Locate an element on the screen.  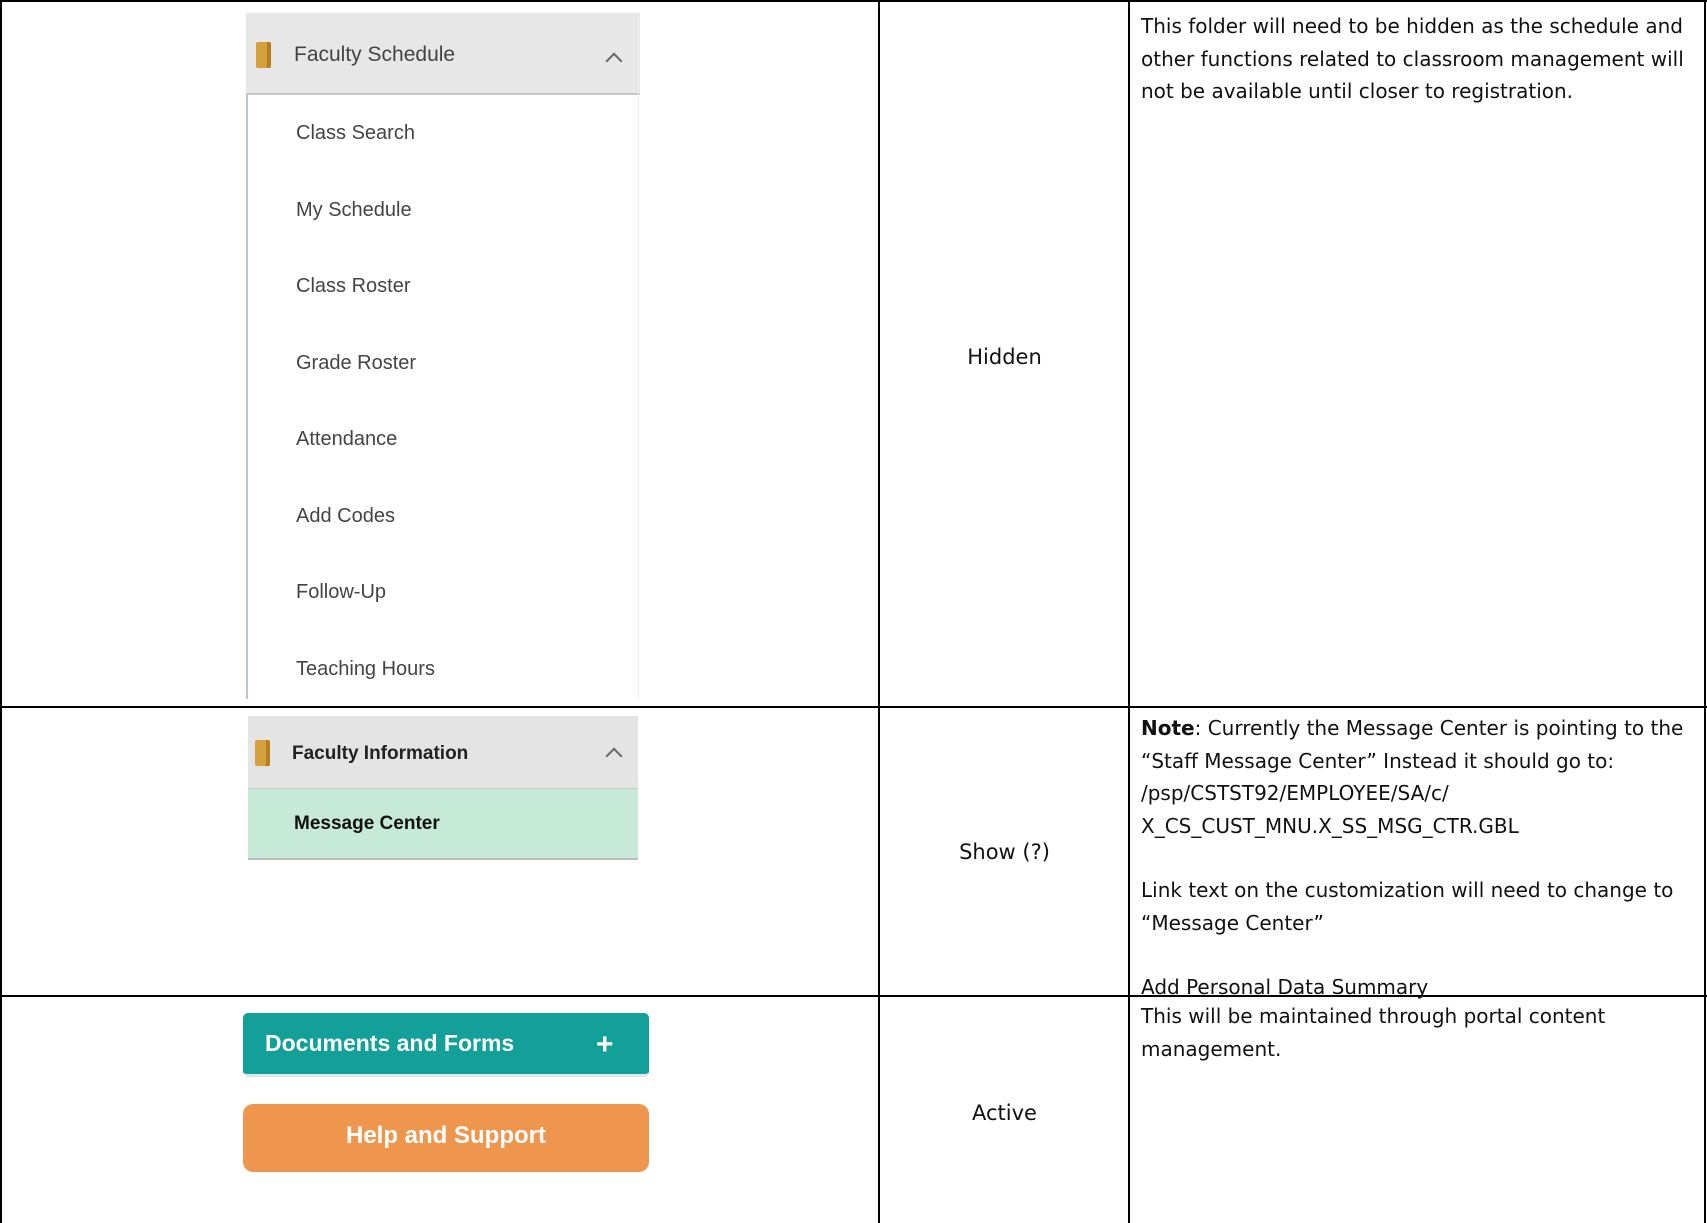
faculty-schedule-label: Faculty Schedule is located at coordinates (375, 54).